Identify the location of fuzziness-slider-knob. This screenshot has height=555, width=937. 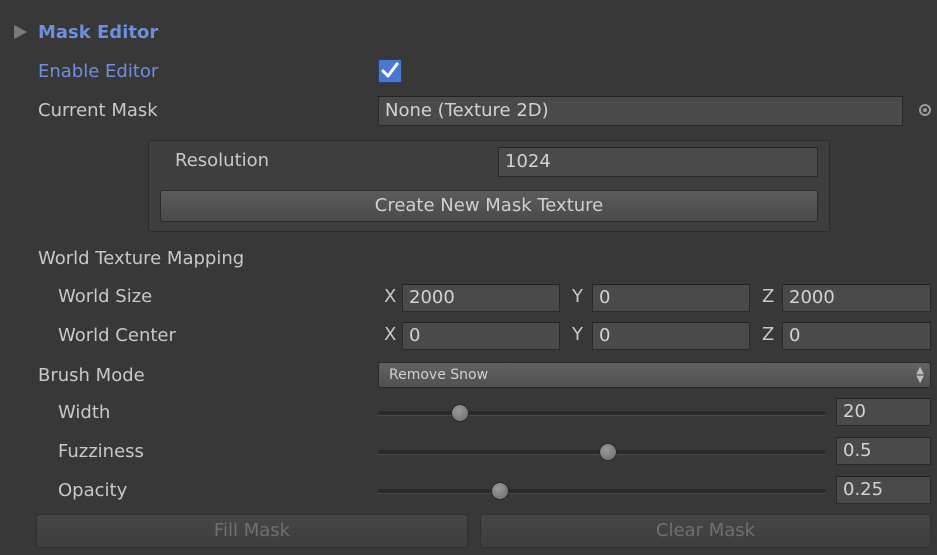
(607, 452).